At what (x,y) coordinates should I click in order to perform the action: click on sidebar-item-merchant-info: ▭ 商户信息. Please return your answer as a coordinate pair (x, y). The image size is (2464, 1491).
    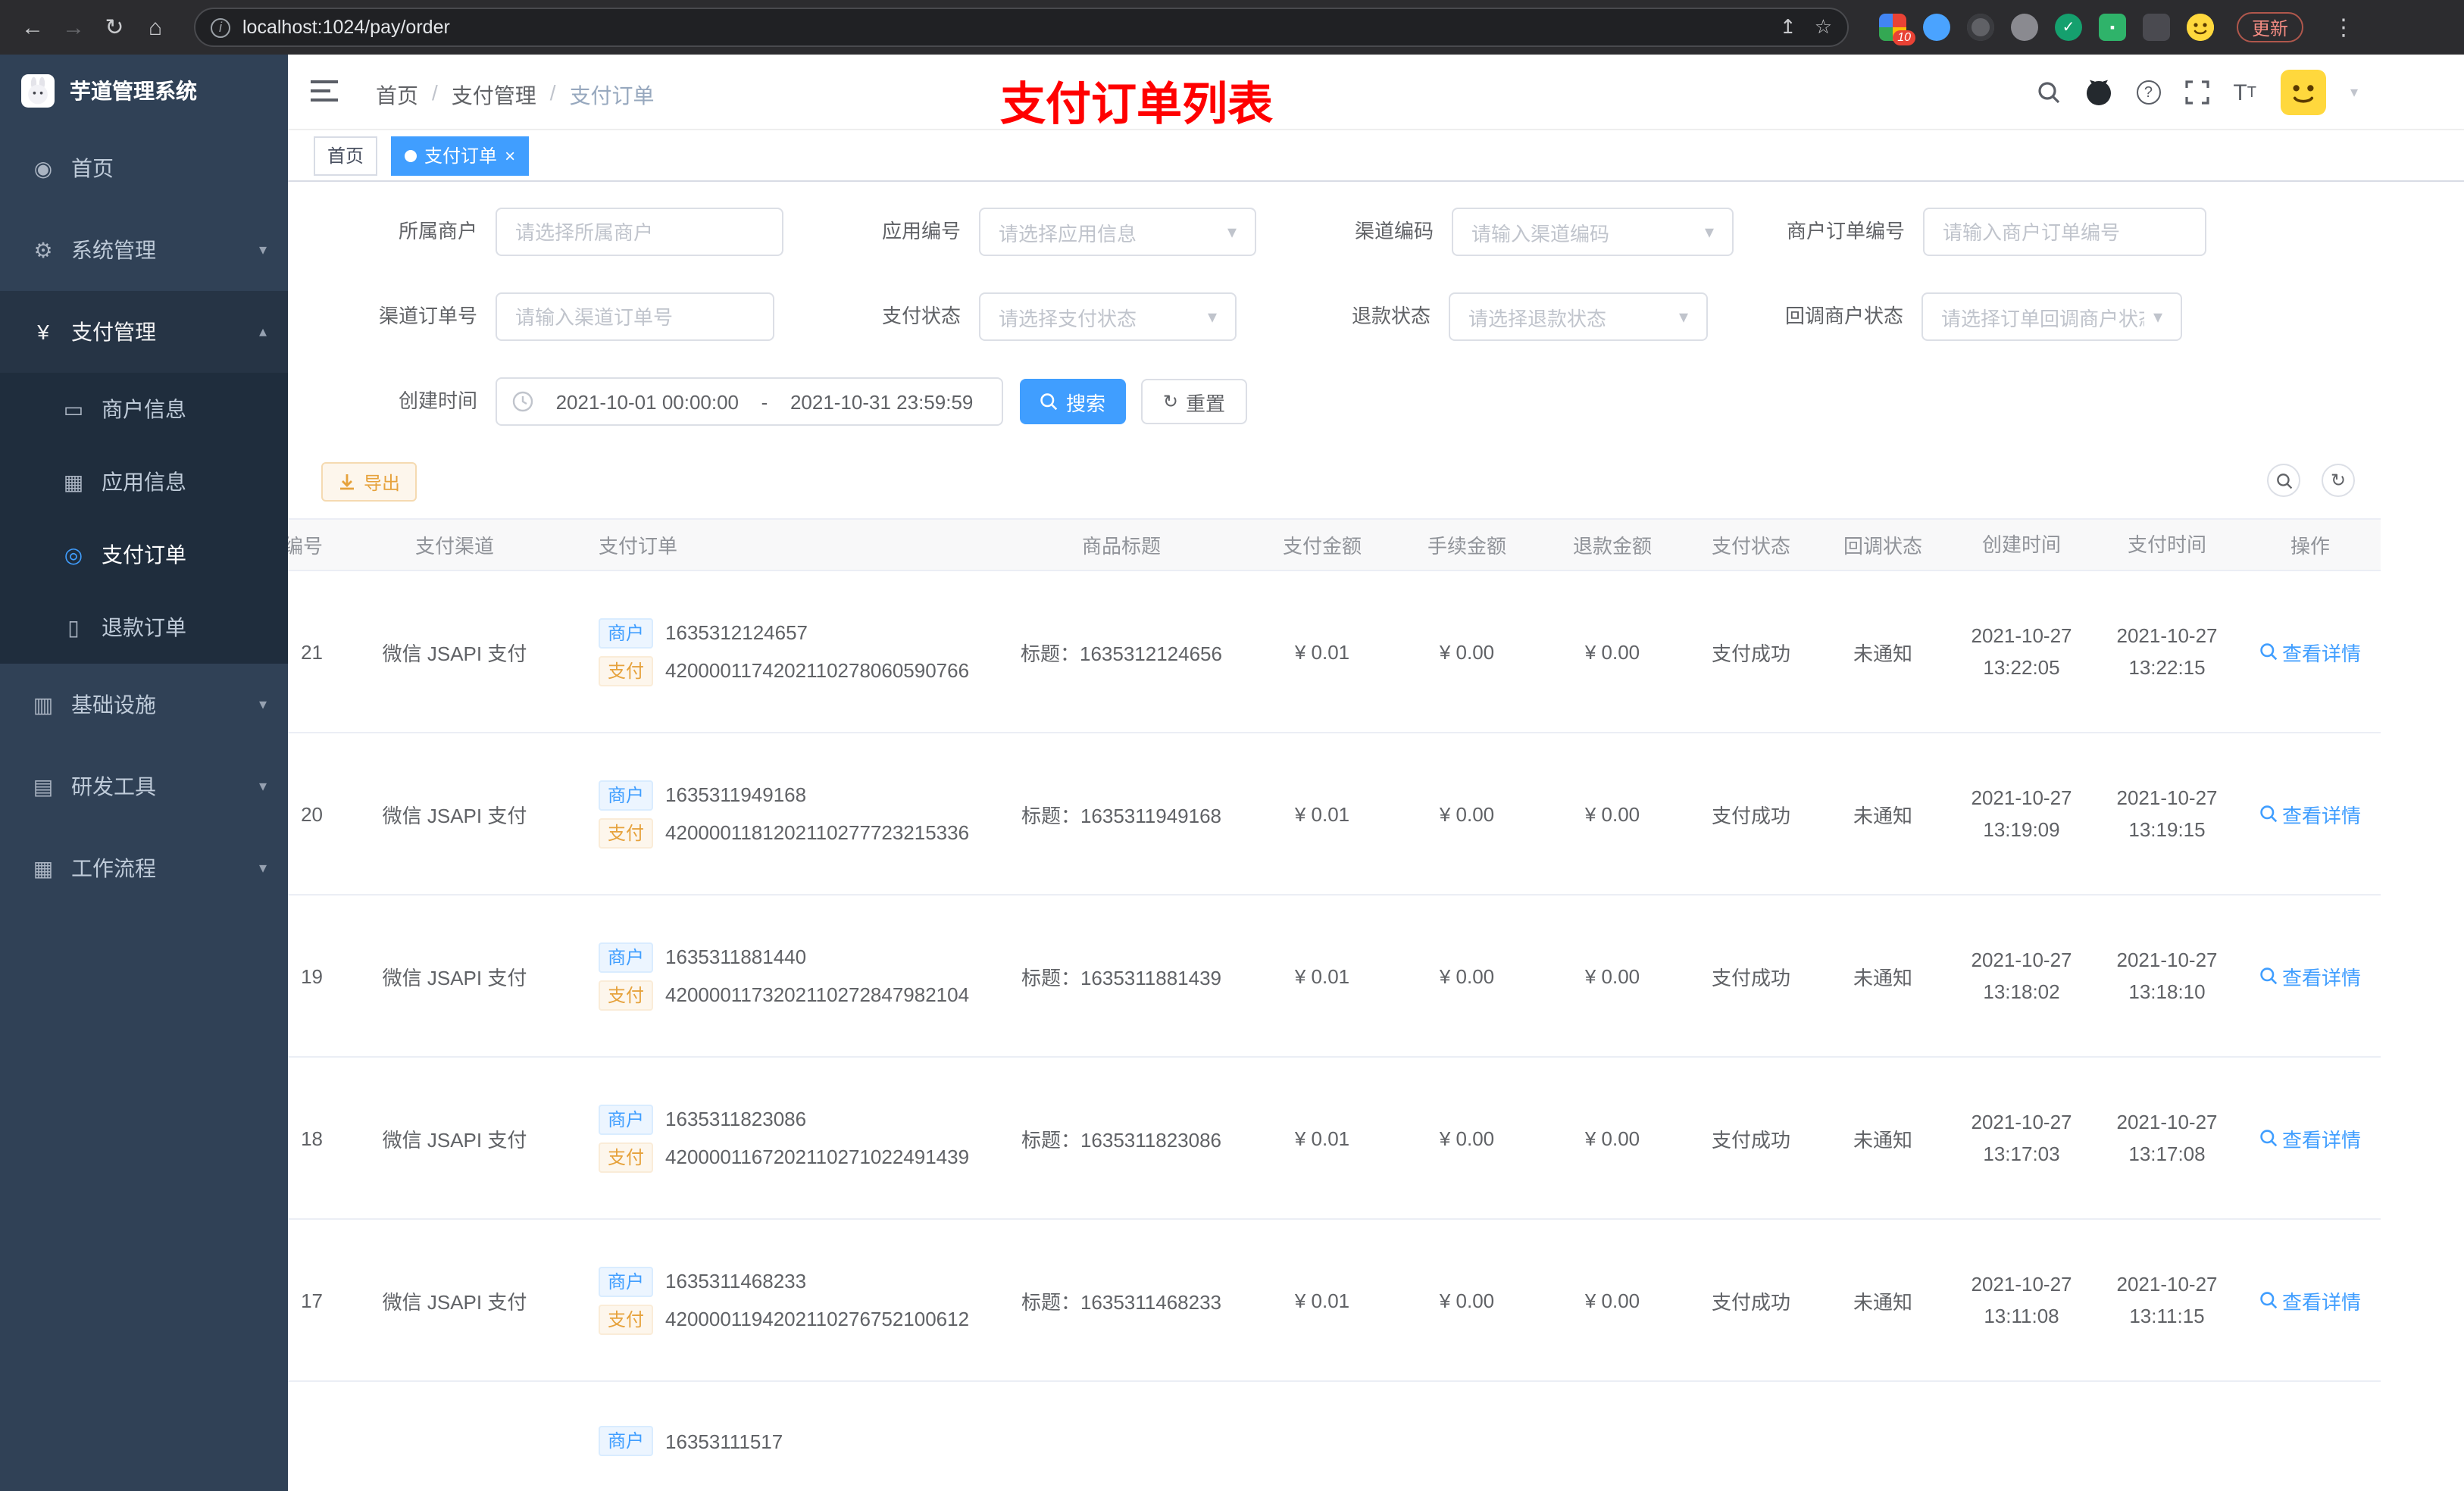
    Looking at the image, I should click on (144, 409).